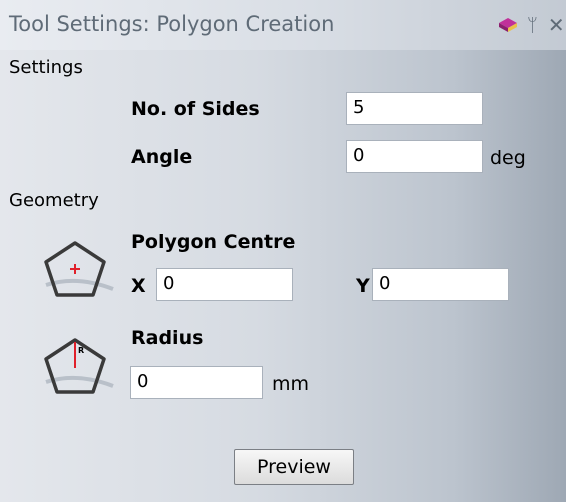  What do you see at coordinates (414, 108) in the screenshot?
I see `sides-input: 5` at bounding box center [414, 108].